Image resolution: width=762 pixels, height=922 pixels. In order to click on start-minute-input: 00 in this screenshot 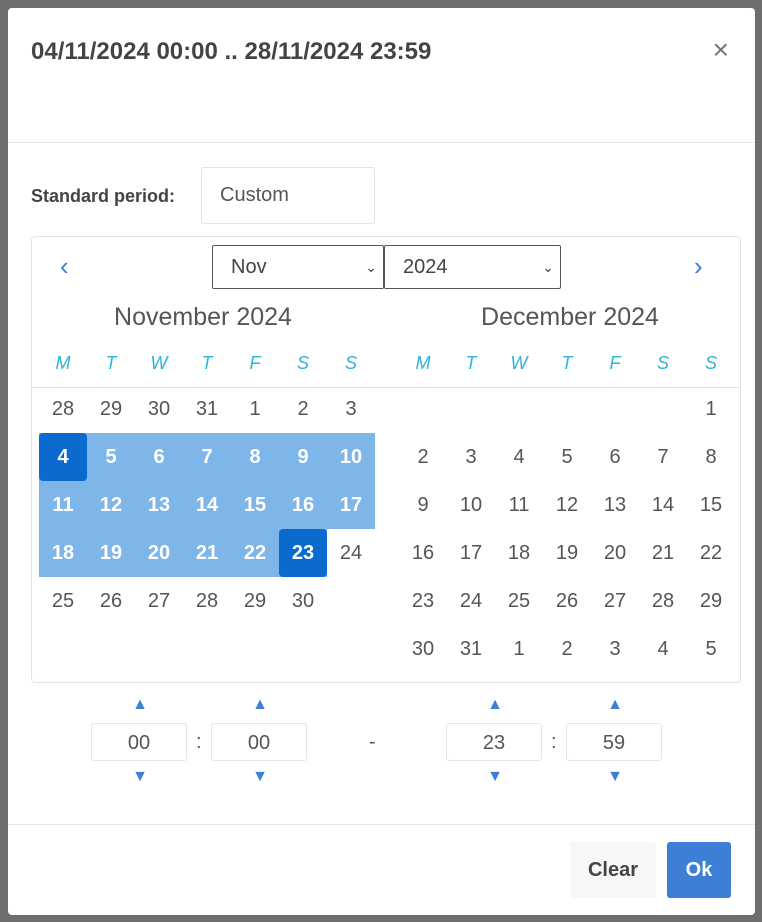, I will do `click(259, 742)`.